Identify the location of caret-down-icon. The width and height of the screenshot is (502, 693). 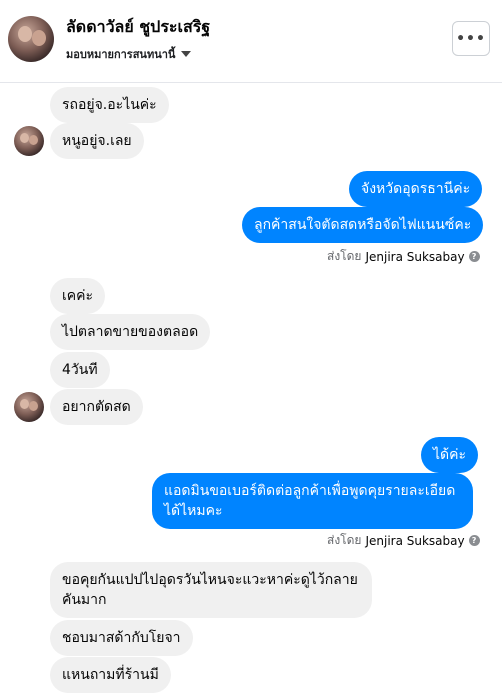
(186, 54).